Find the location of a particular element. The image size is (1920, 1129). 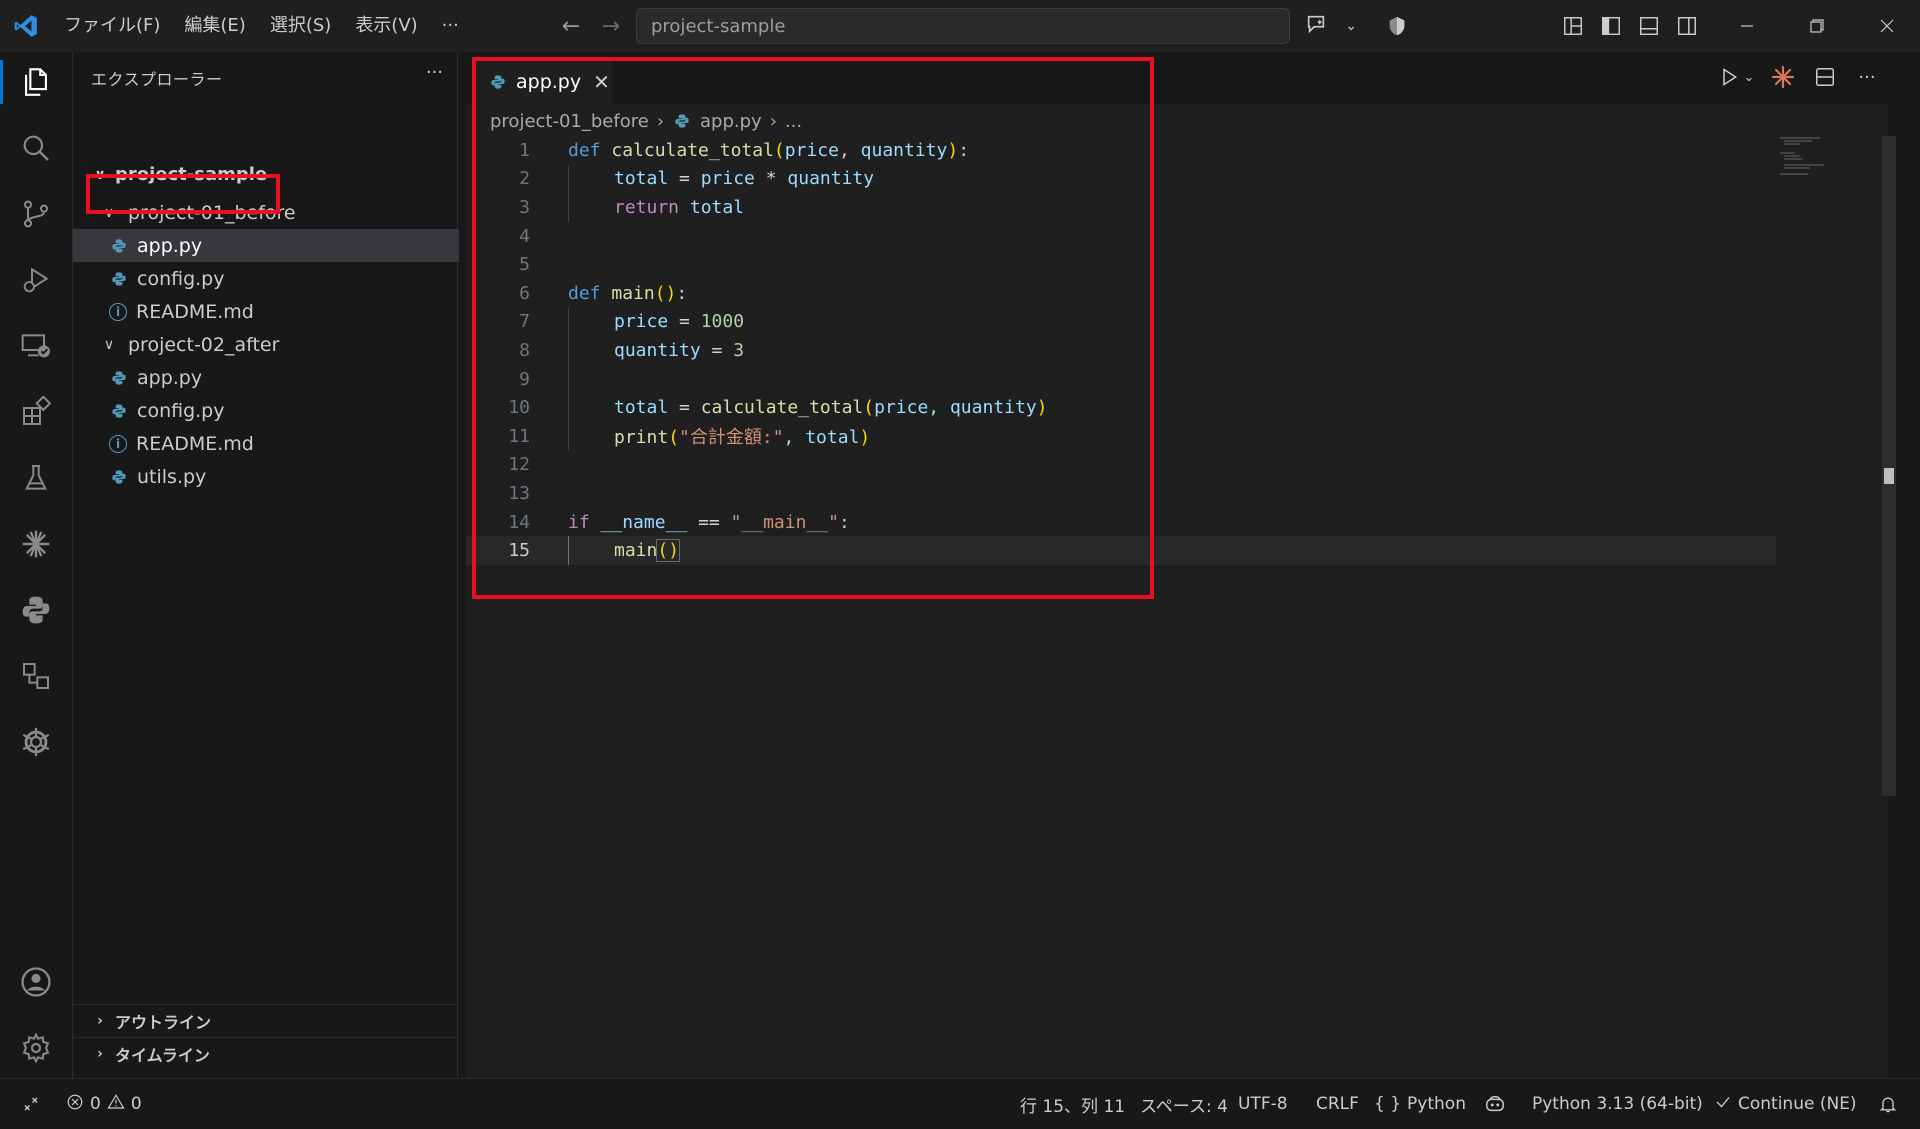

info-file-icon: i is located at coordinates (118, 311).